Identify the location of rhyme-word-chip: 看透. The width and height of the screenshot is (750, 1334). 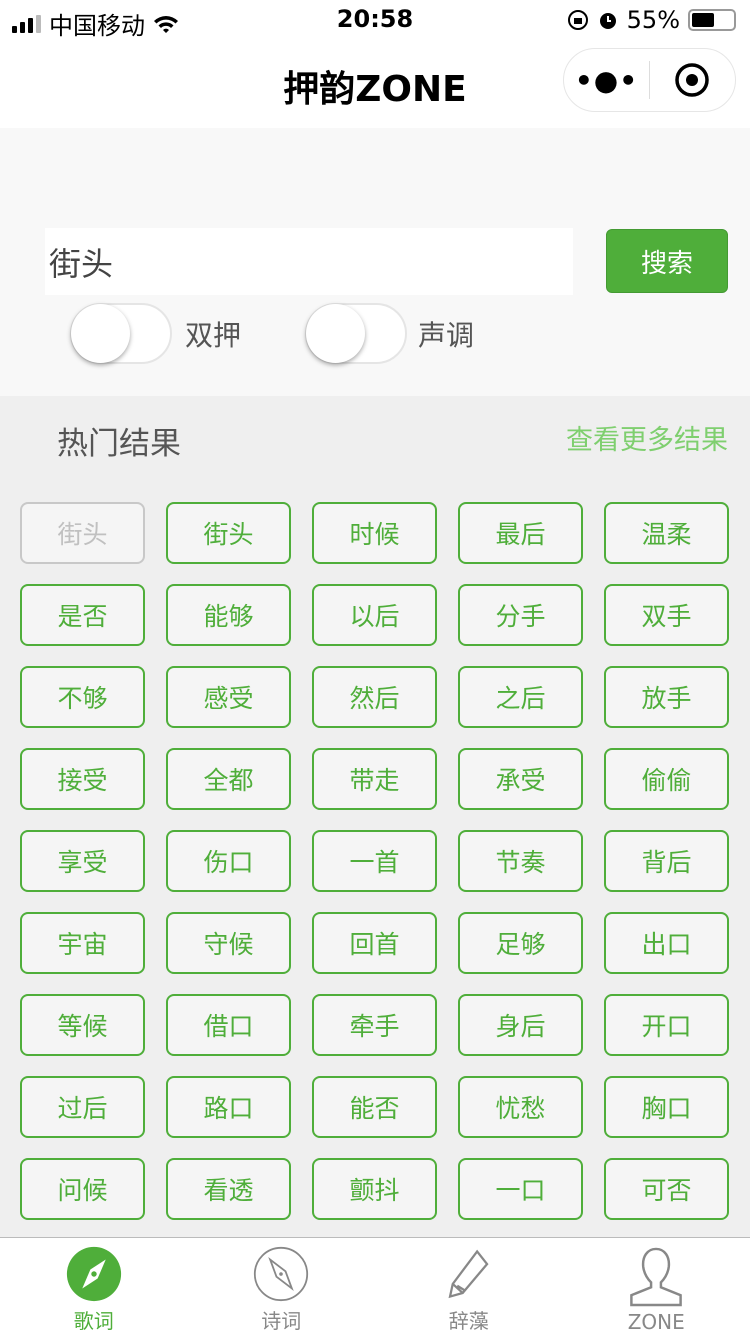
(228, 1189).